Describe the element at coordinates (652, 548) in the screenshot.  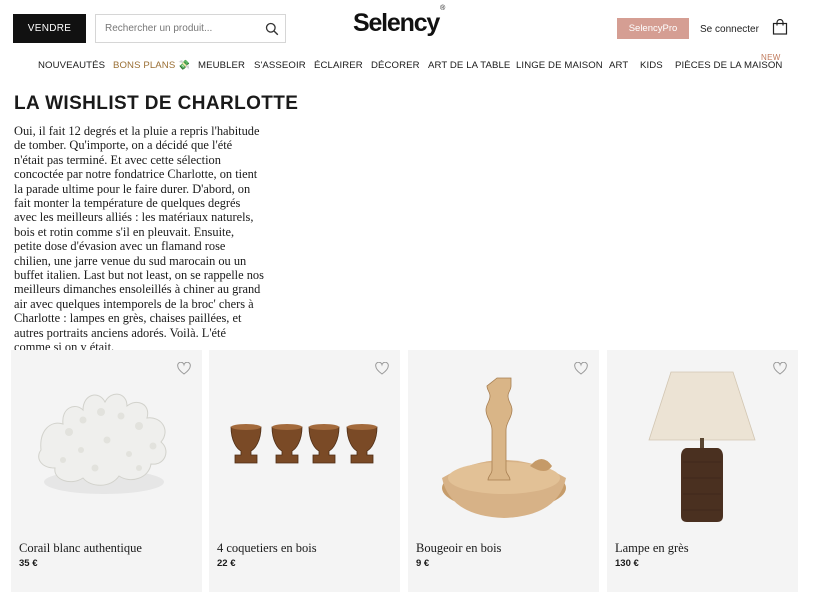
I see `product-name: Lampe en grès` at that location.